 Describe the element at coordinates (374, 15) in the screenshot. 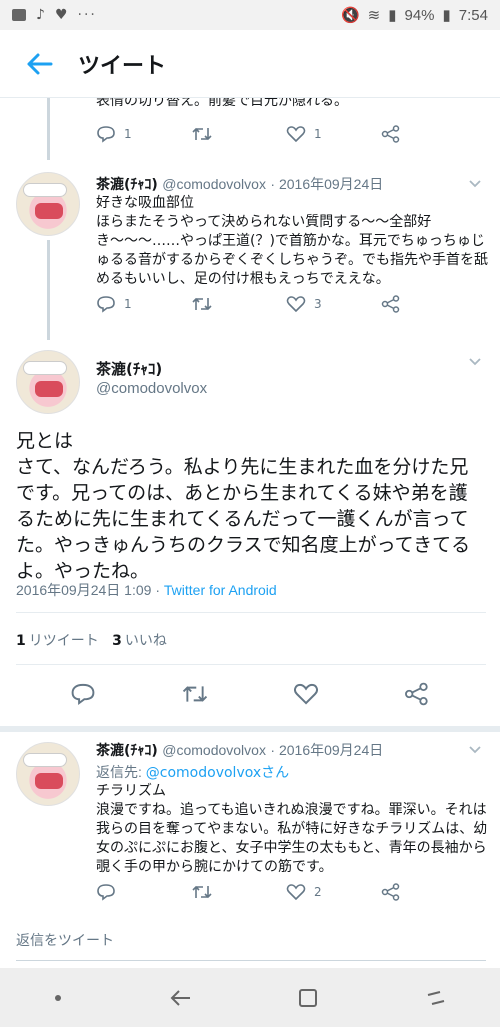

I see `wifi-icon: ≋` at that location.